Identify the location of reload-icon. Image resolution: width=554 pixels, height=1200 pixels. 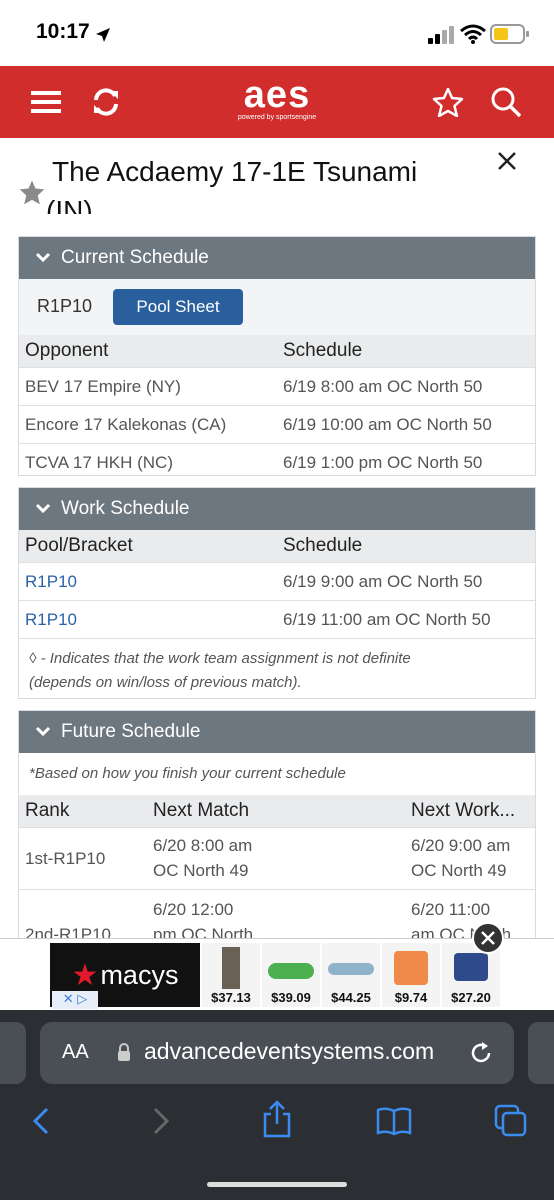
(481, 1053).